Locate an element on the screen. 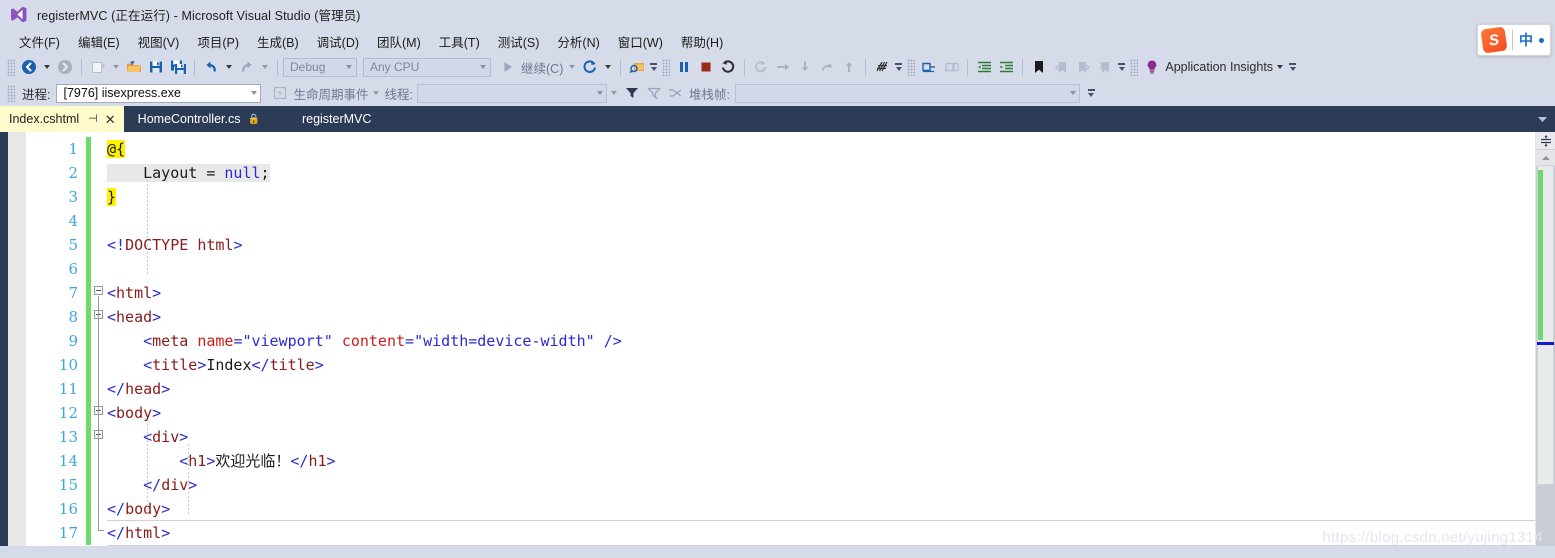 The width and height of the screenshot is (1555, 558). undo-button is located at coordinates (211, 67).